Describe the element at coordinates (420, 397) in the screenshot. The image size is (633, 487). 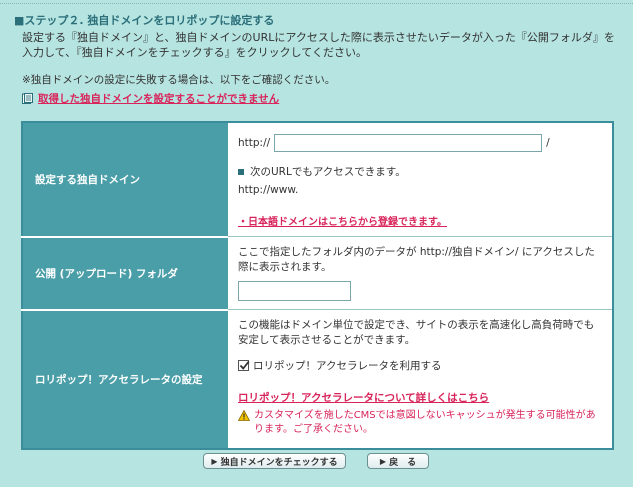
I see `accelerator-details-link: ロリポップ！アクセラレータについて詳しくはこちら` at that location.